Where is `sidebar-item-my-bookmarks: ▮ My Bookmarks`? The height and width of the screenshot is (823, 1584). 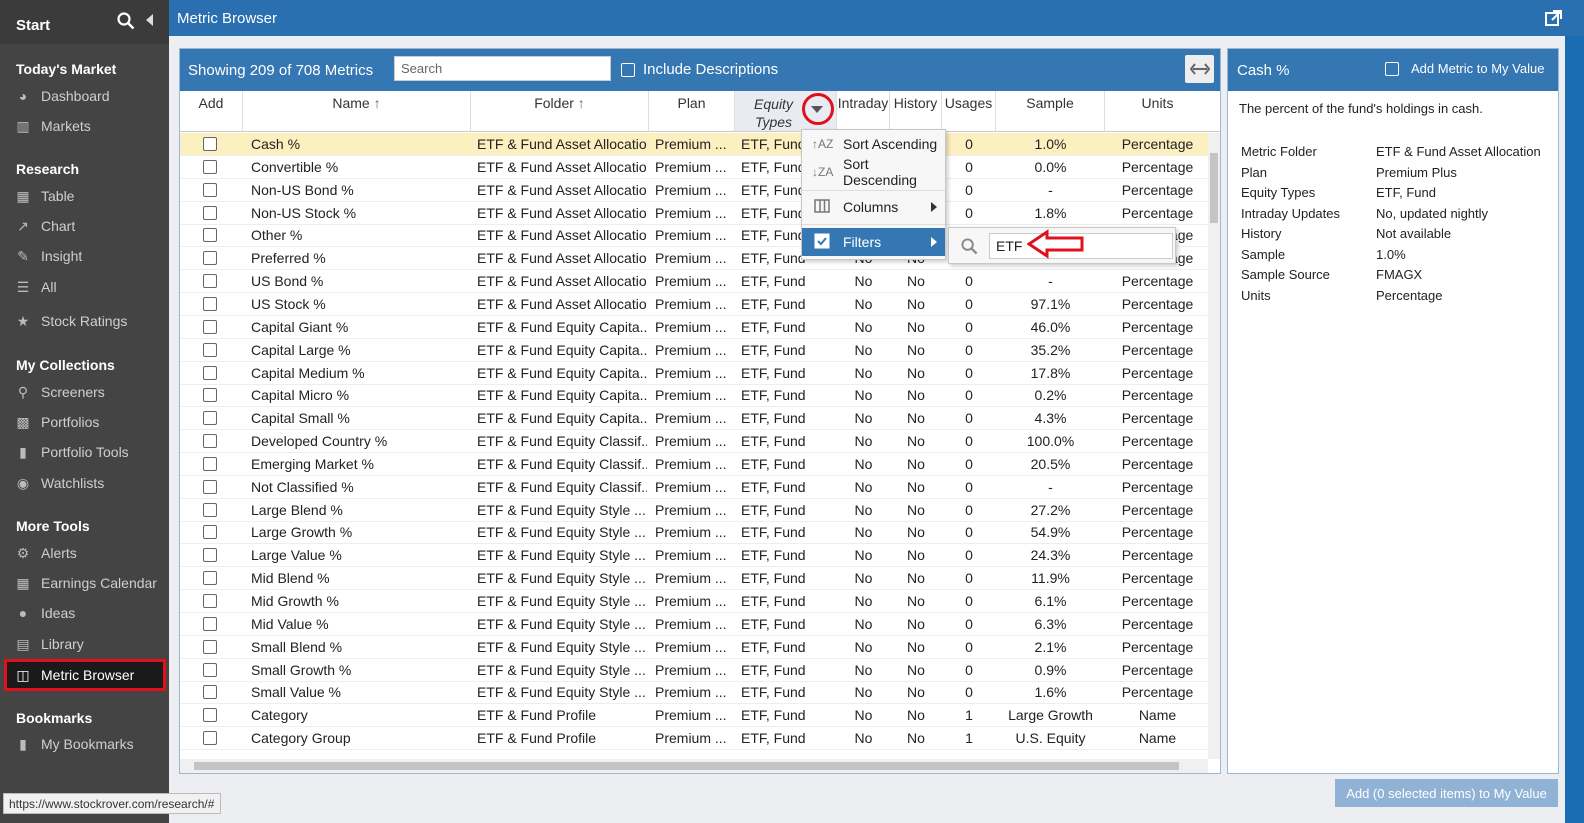 sidebar-item-my-bookmarks: ▮ My Bookmarks is located at coordinates (89, 744).